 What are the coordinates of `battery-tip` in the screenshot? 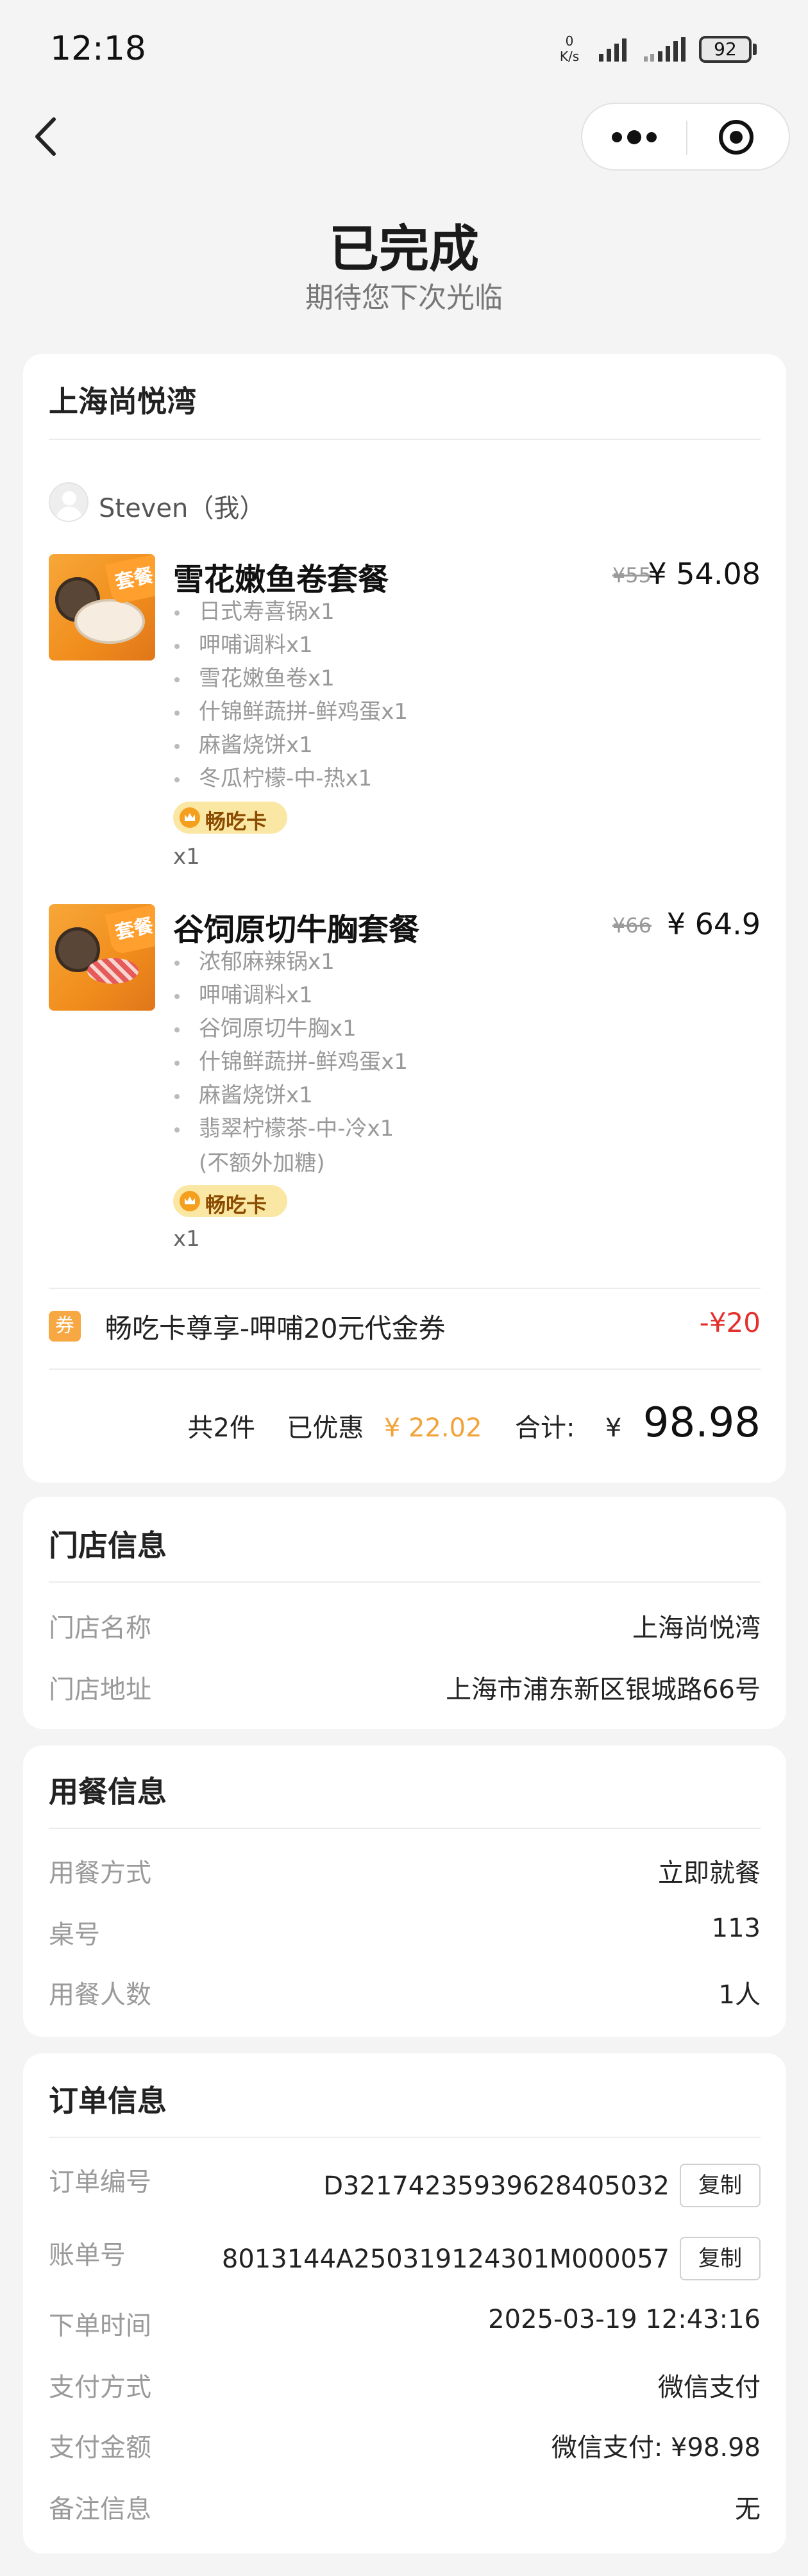 It's located at (755, 49).